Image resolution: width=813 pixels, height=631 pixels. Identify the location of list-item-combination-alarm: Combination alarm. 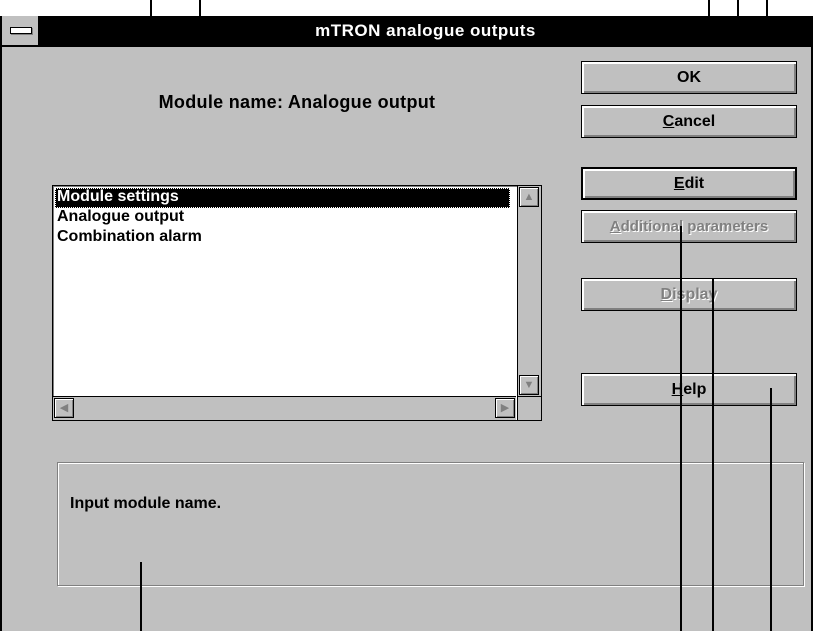
(282, 238).